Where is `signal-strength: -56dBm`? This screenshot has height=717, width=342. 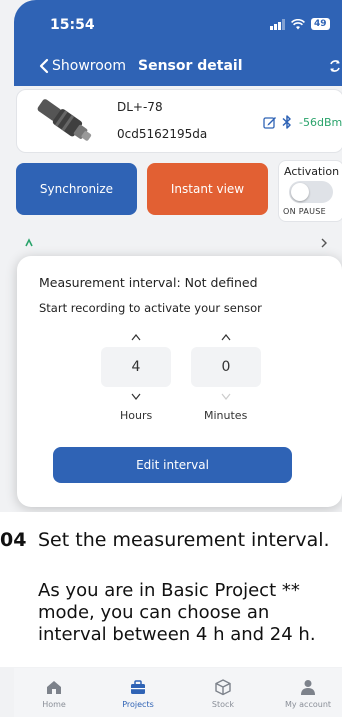
signal-strength: -56dBm is located at coordinates (320, 122).